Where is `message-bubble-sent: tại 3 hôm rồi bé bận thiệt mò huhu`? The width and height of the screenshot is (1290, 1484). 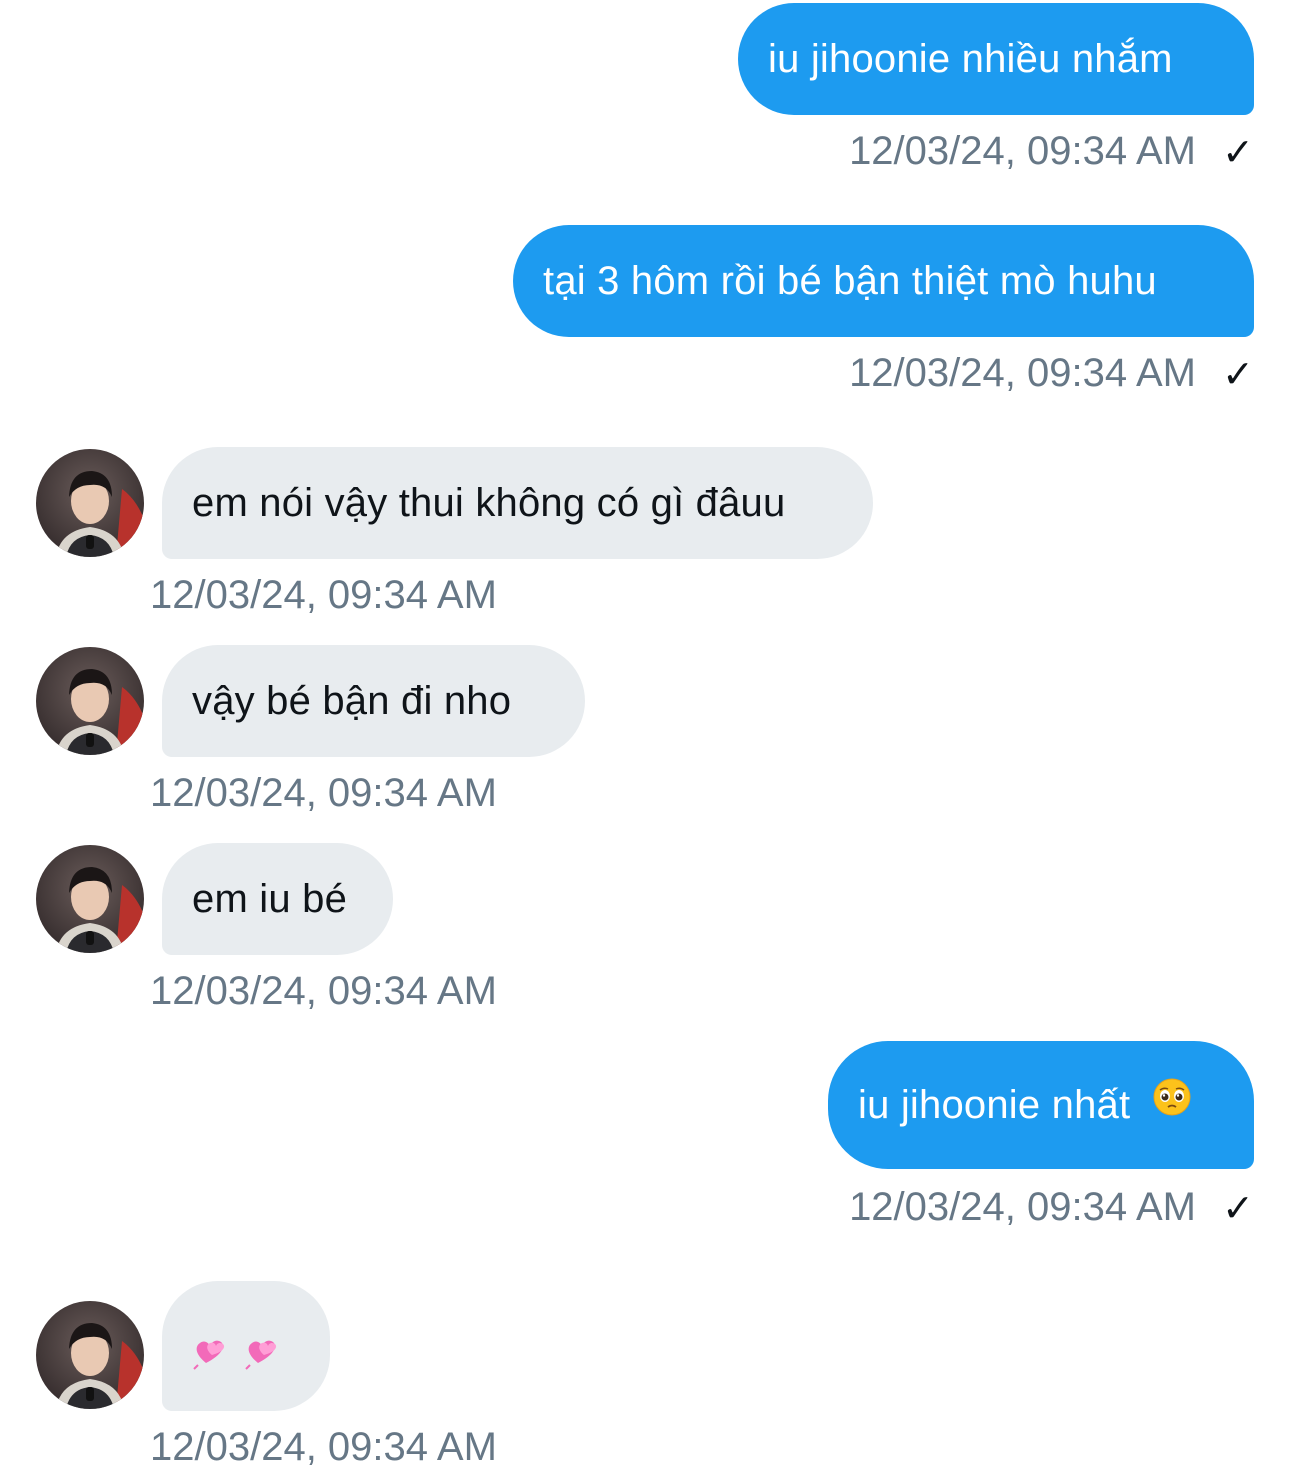 message-bubble-sent: tại 3 hôm rồi bé bận thiệt mò huhu is located at coordinates (883, 281).